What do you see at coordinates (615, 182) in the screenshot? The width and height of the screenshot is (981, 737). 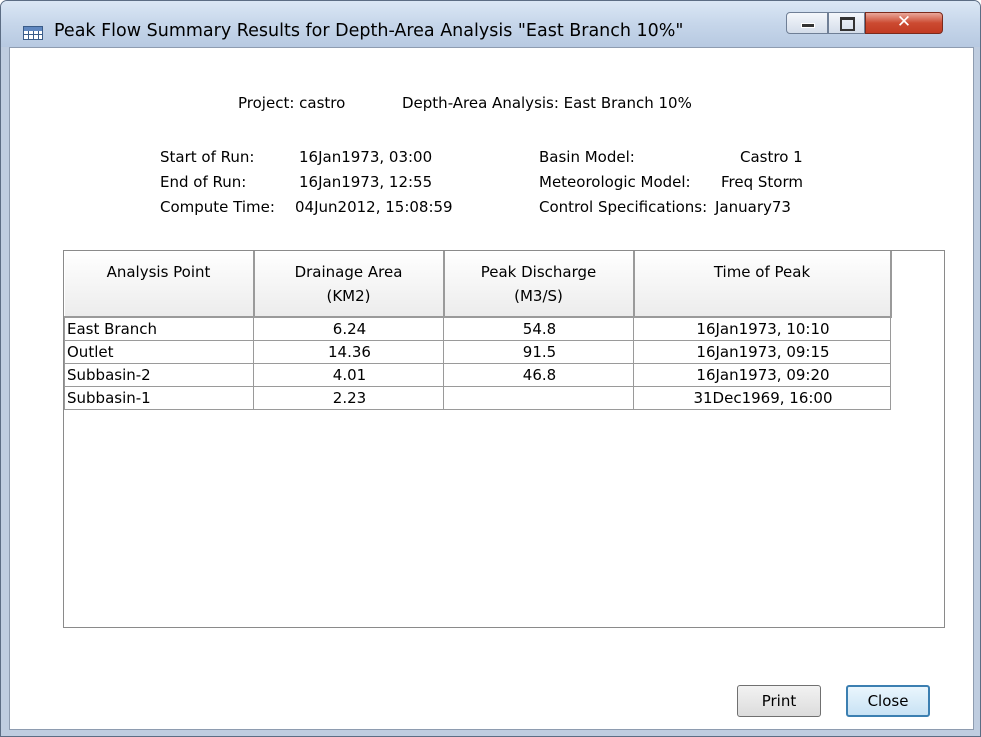 I see `meteorologic-model-label: Meteorologic Model:` at bounding box center [615, 182].